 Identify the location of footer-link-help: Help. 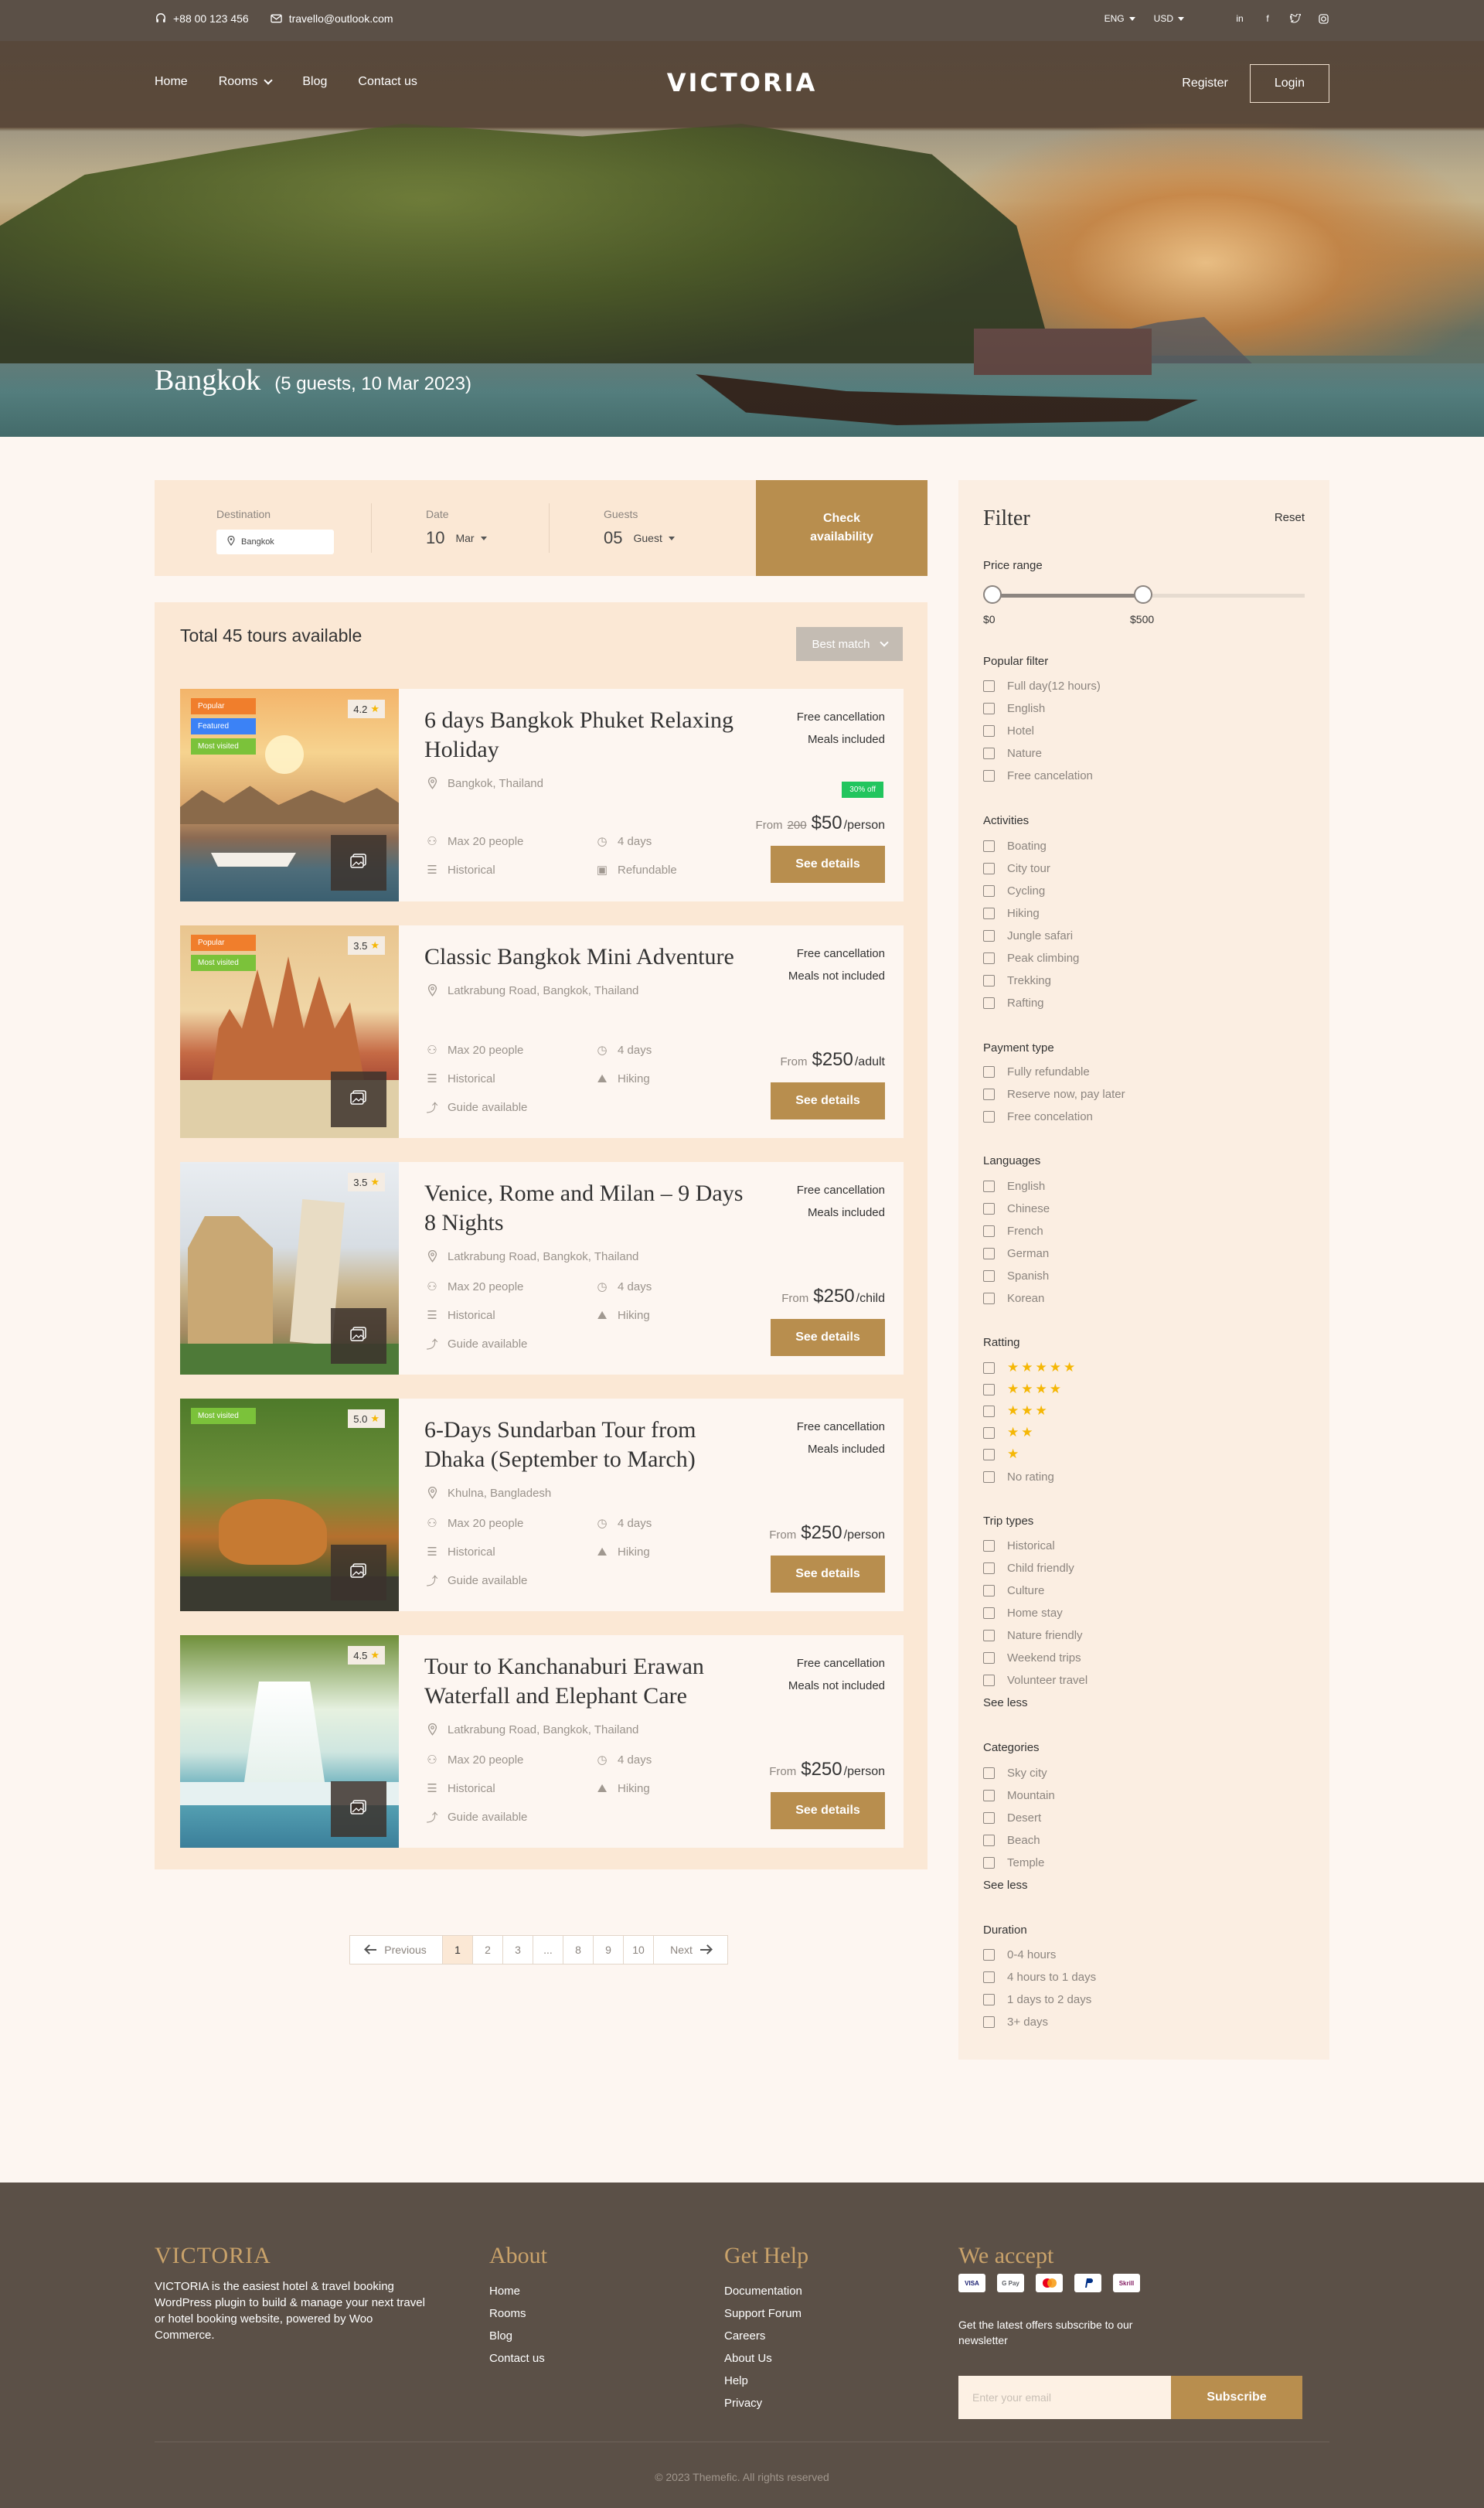
(763, 2381).